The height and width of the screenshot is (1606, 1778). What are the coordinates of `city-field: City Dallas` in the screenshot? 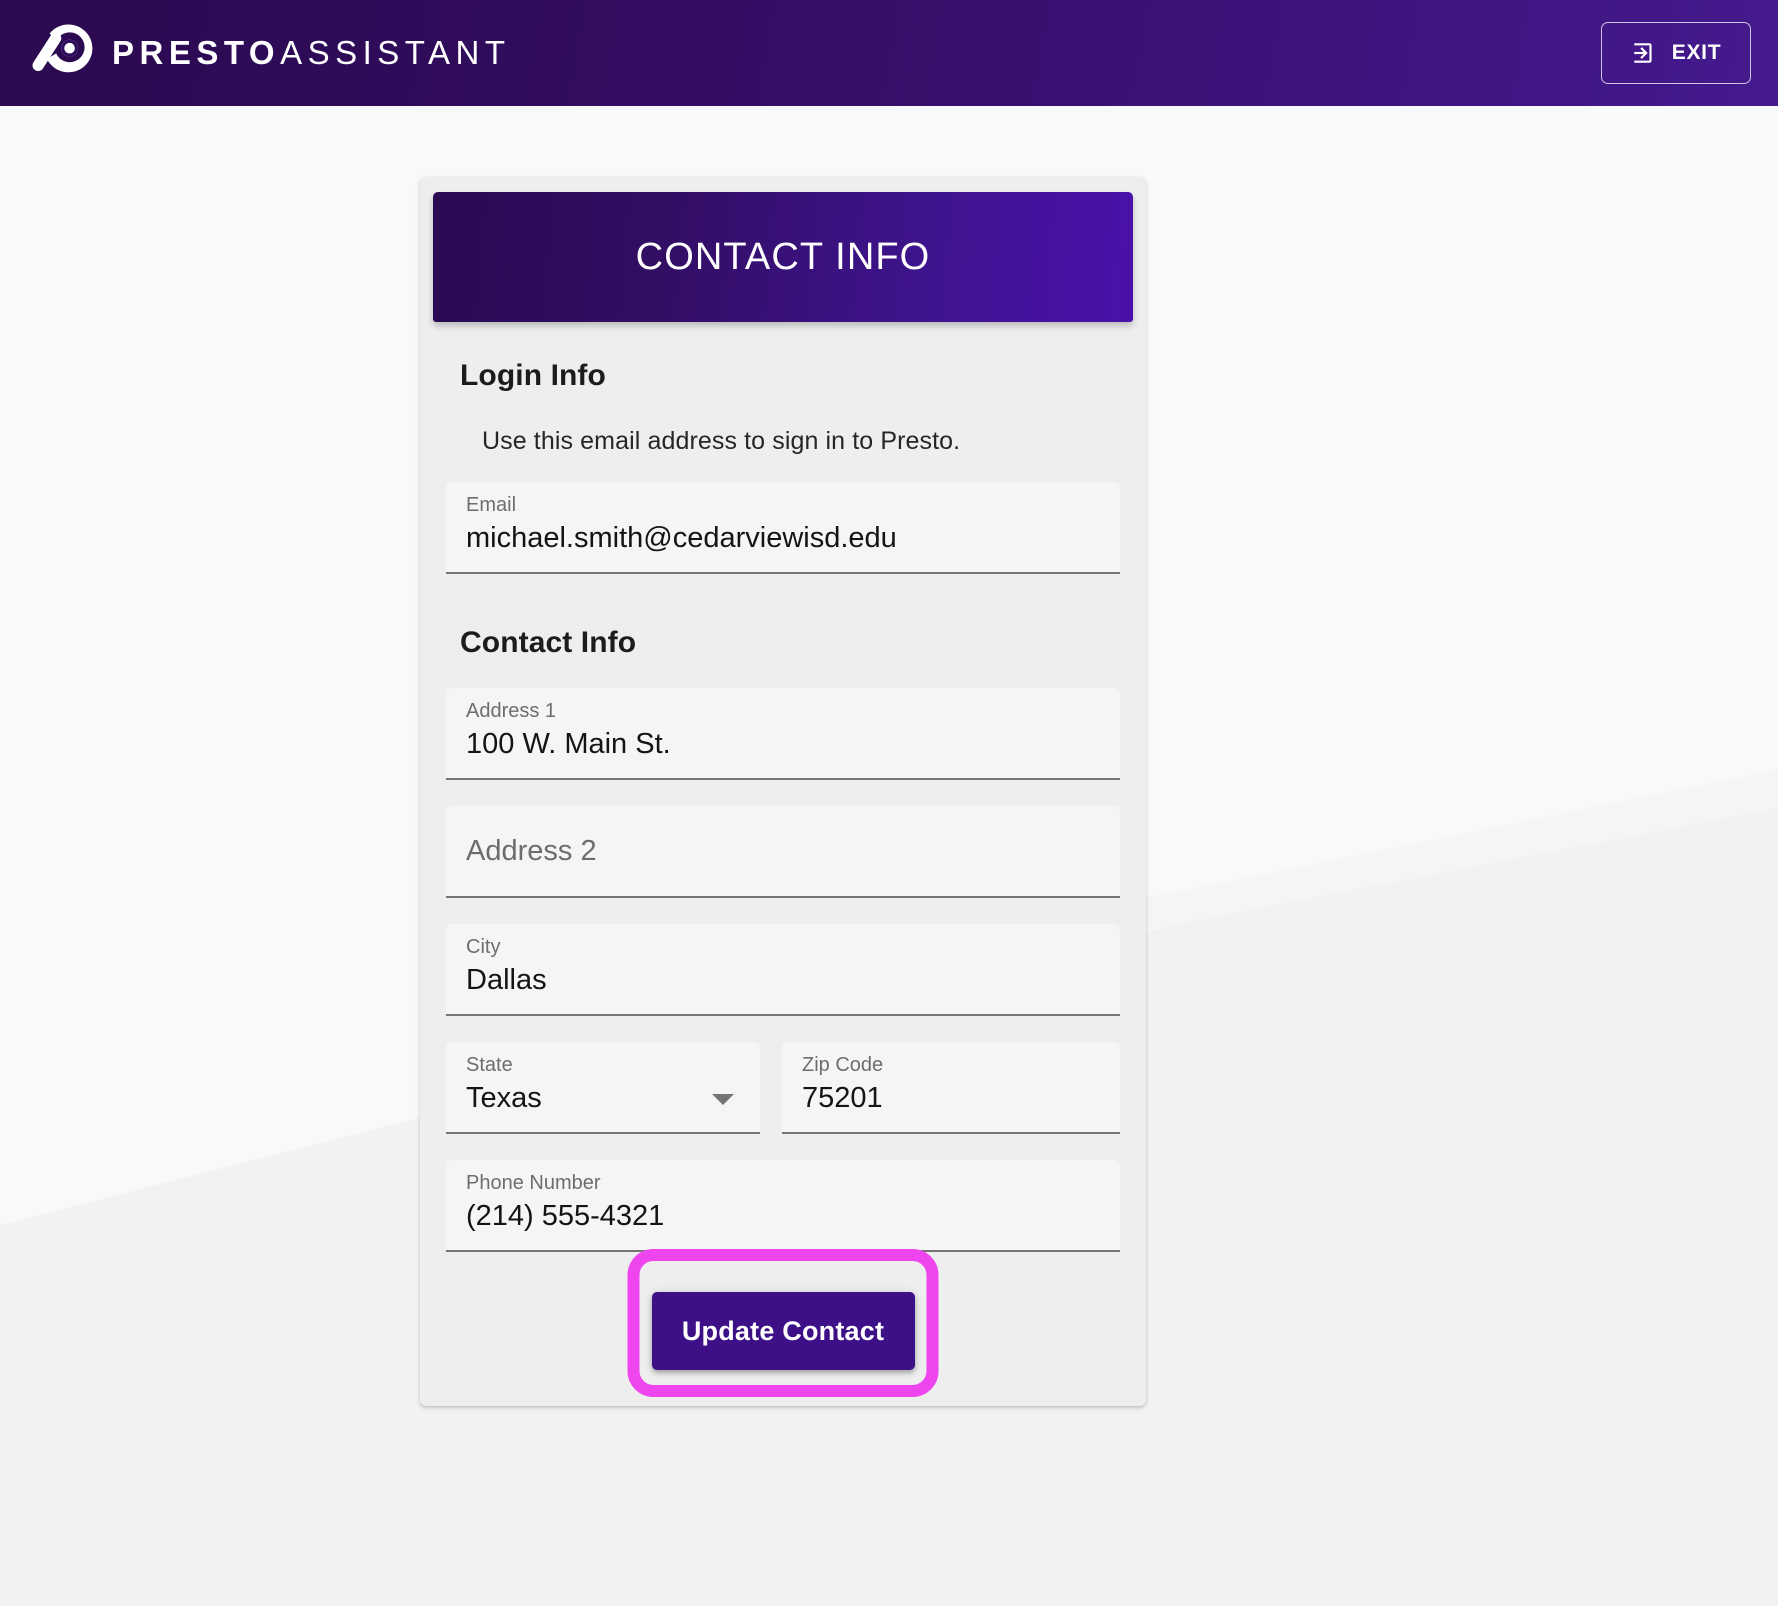 It's located at (783, 970).